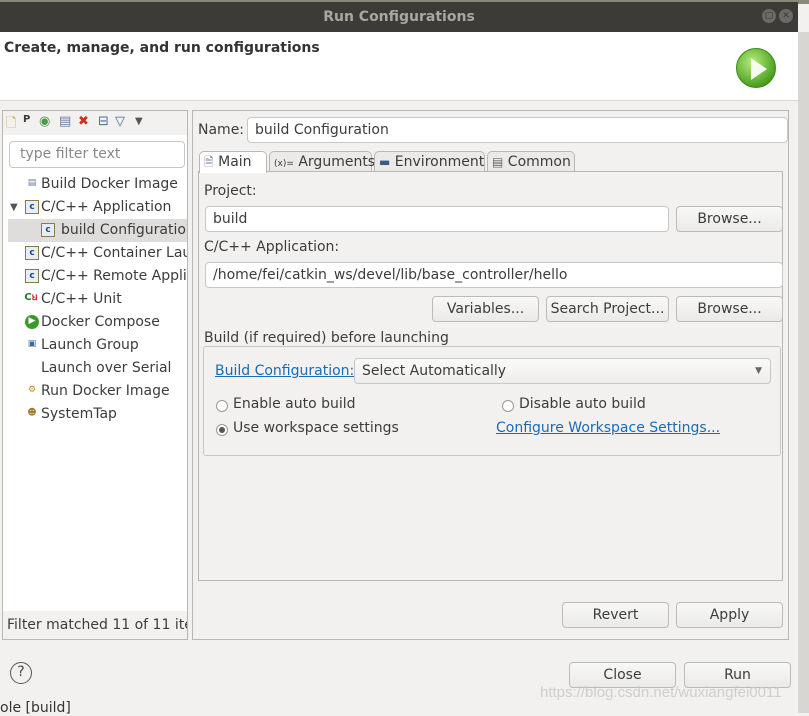 Image resolution: width=809 pixels, height=716 pixels. What do you see at coordinates (230, 191) in the screenshot?
I see `project-label: Project:` at bounding box center [230, 191].